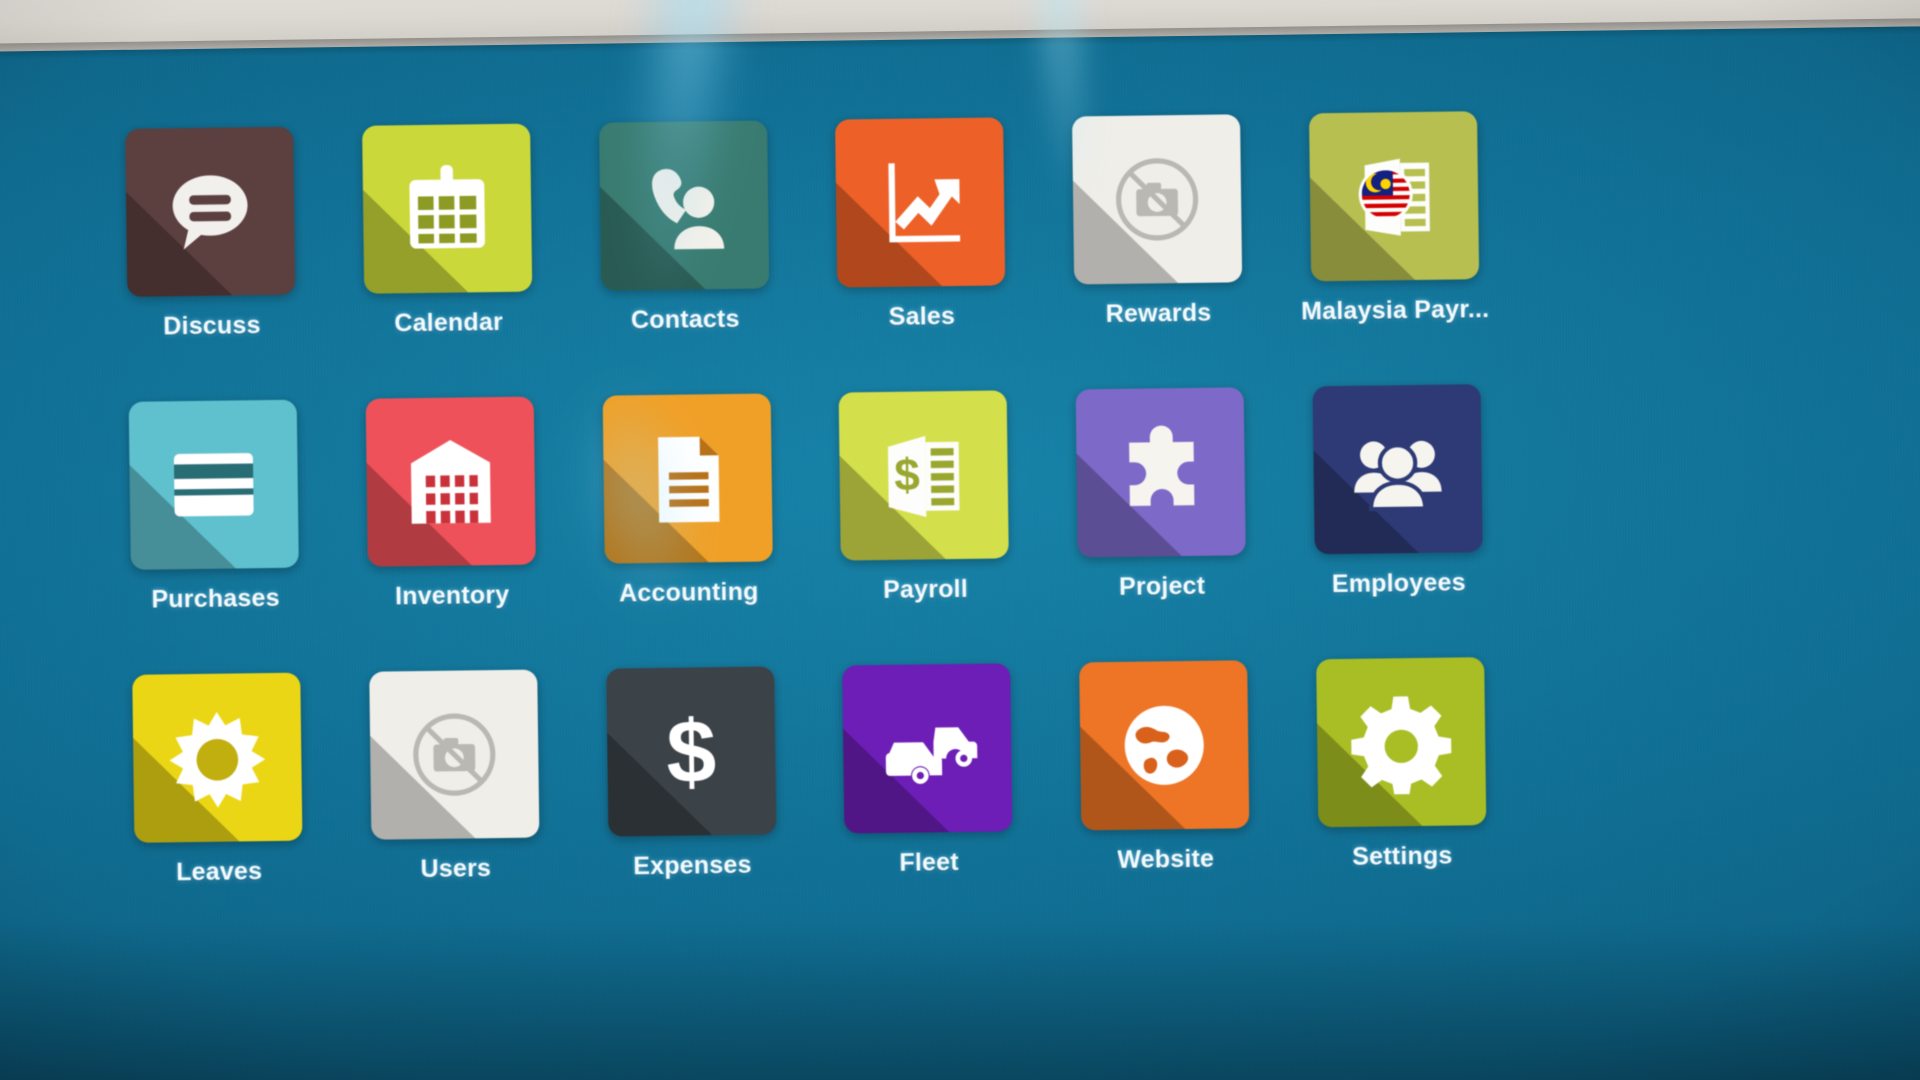  I want to click on calendar-icon, so click(447, 208).